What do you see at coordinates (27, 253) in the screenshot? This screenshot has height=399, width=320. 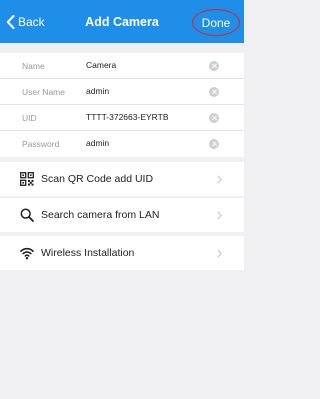 I see `wifi-icon` at bounding box center [27, 253].